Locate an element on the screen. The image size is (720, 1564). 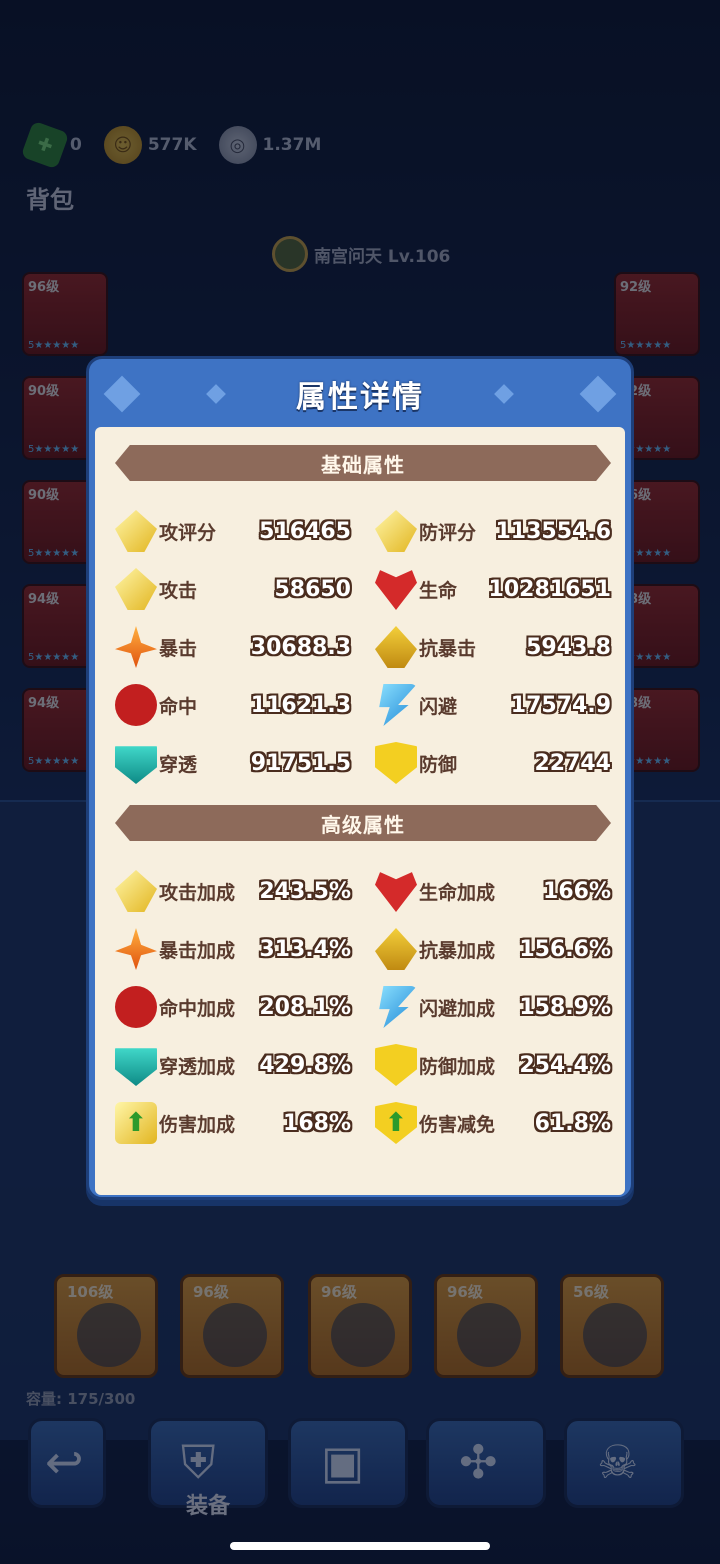
stat-value: 11621.3 is located at coordinates (300, 705).